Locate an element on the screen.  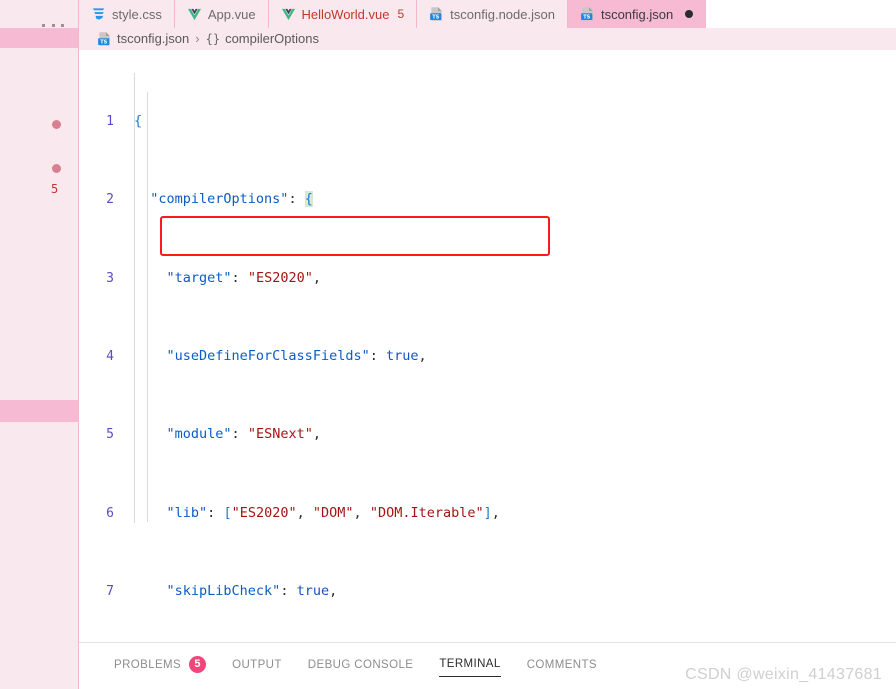
line-number: 5 is located at coordinates (110, 435).